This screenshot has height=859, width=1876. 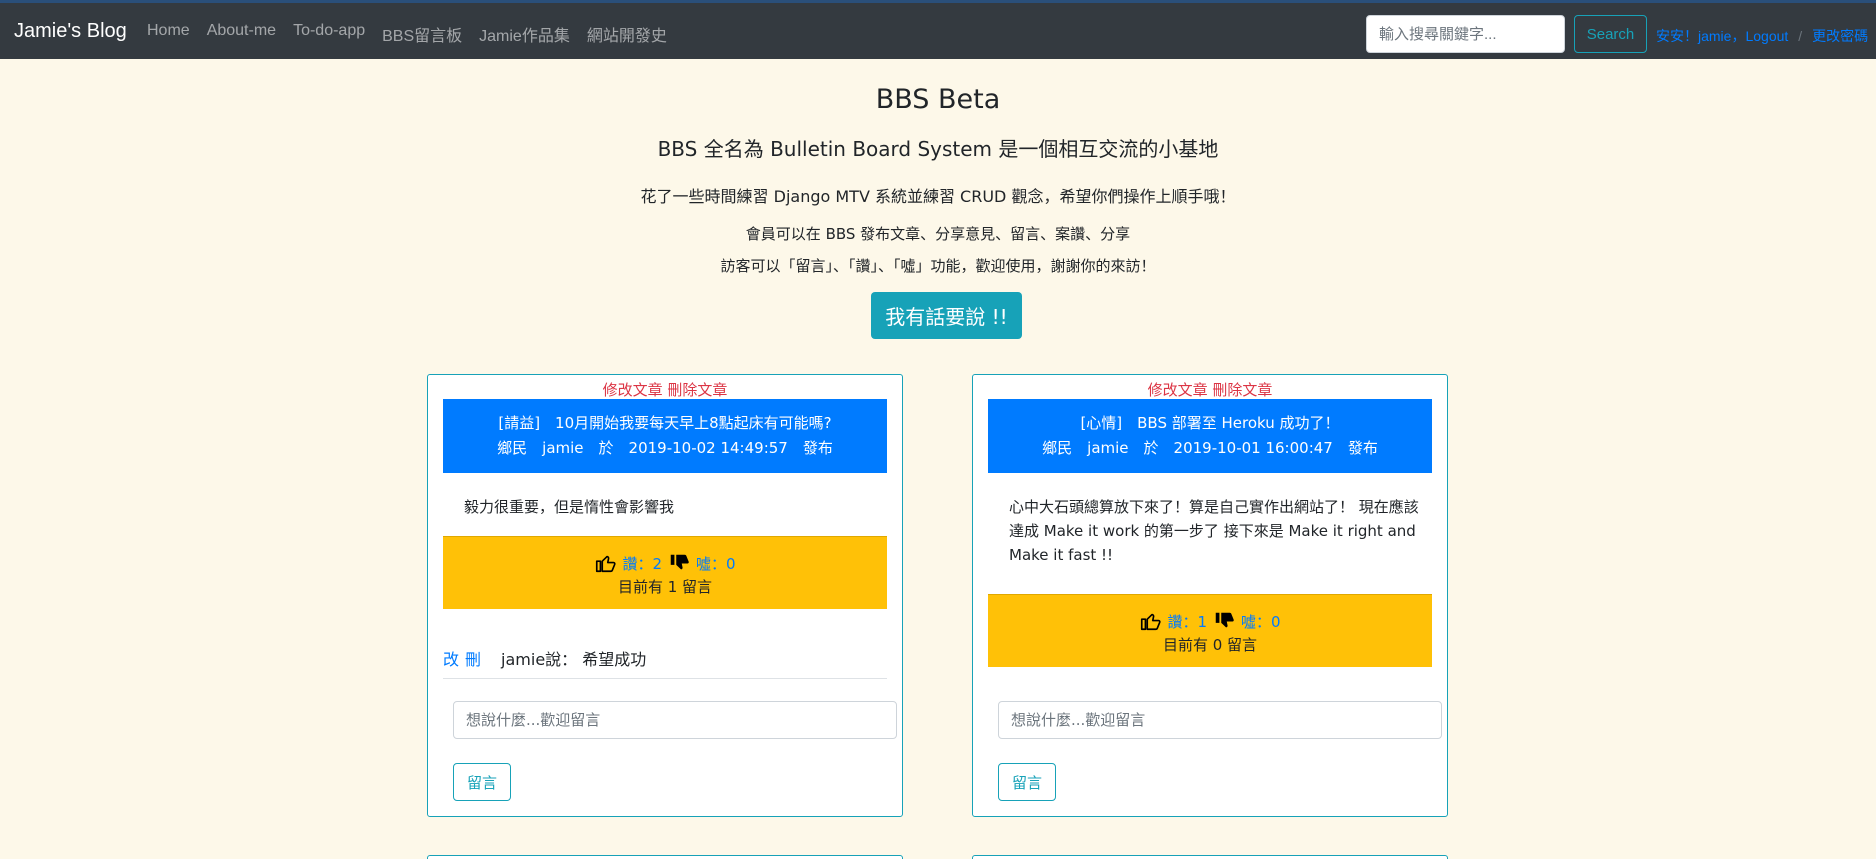 I want to click on change-password-link: 更改密碼, so click(x=1840, y=36).